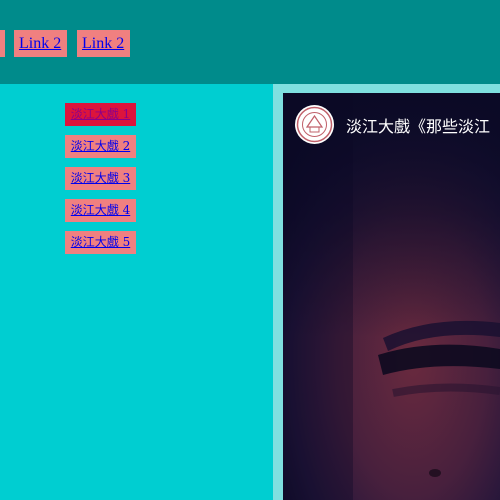 The width and height of the screenshot is (500, 500). Describe the element at coordinates (103, 43) in the screenshot. I see `nav-link-3: Link 2` at that location.